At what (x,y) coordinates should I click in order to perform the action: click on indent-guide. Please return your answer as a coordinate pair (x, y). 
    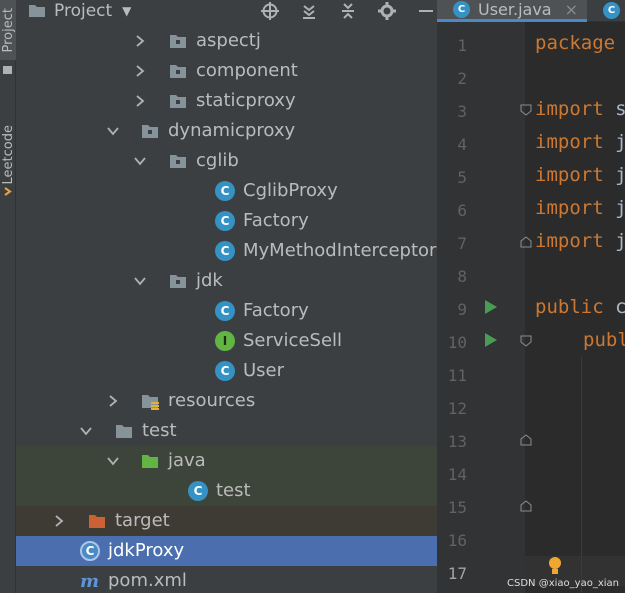
    Looking at the image, I should click on (581, 475).